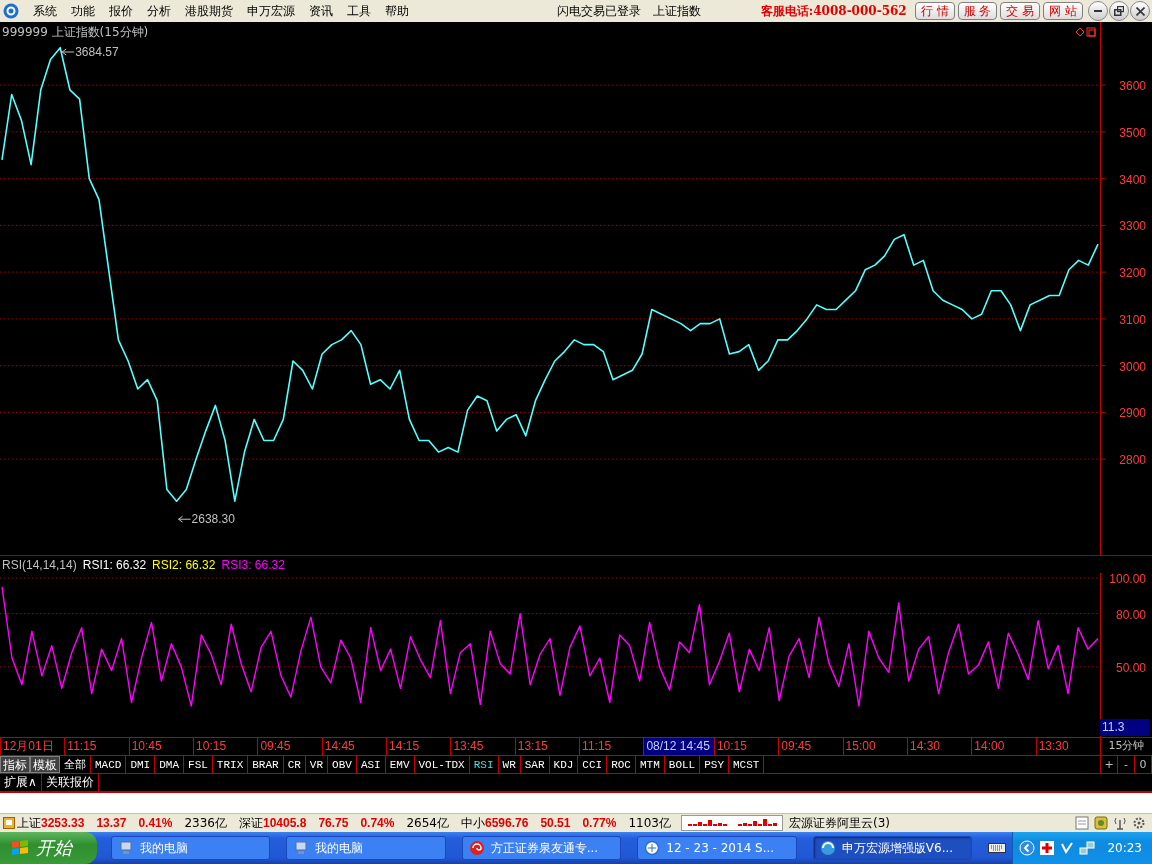 The height and width of the screenshot is (864, 1152). I want to click on axis-label: 2900, so click(1132, 413).